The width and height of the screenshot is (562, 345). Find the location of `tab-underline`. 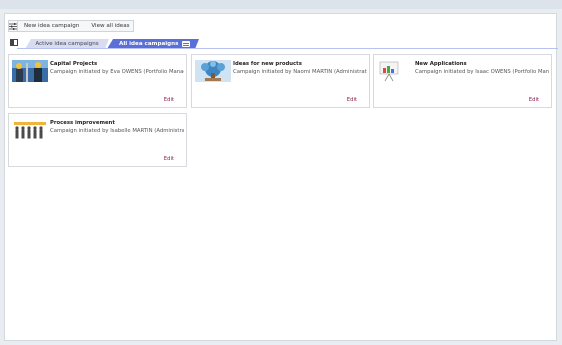

tab-underline is located at coordinates (287, 48).